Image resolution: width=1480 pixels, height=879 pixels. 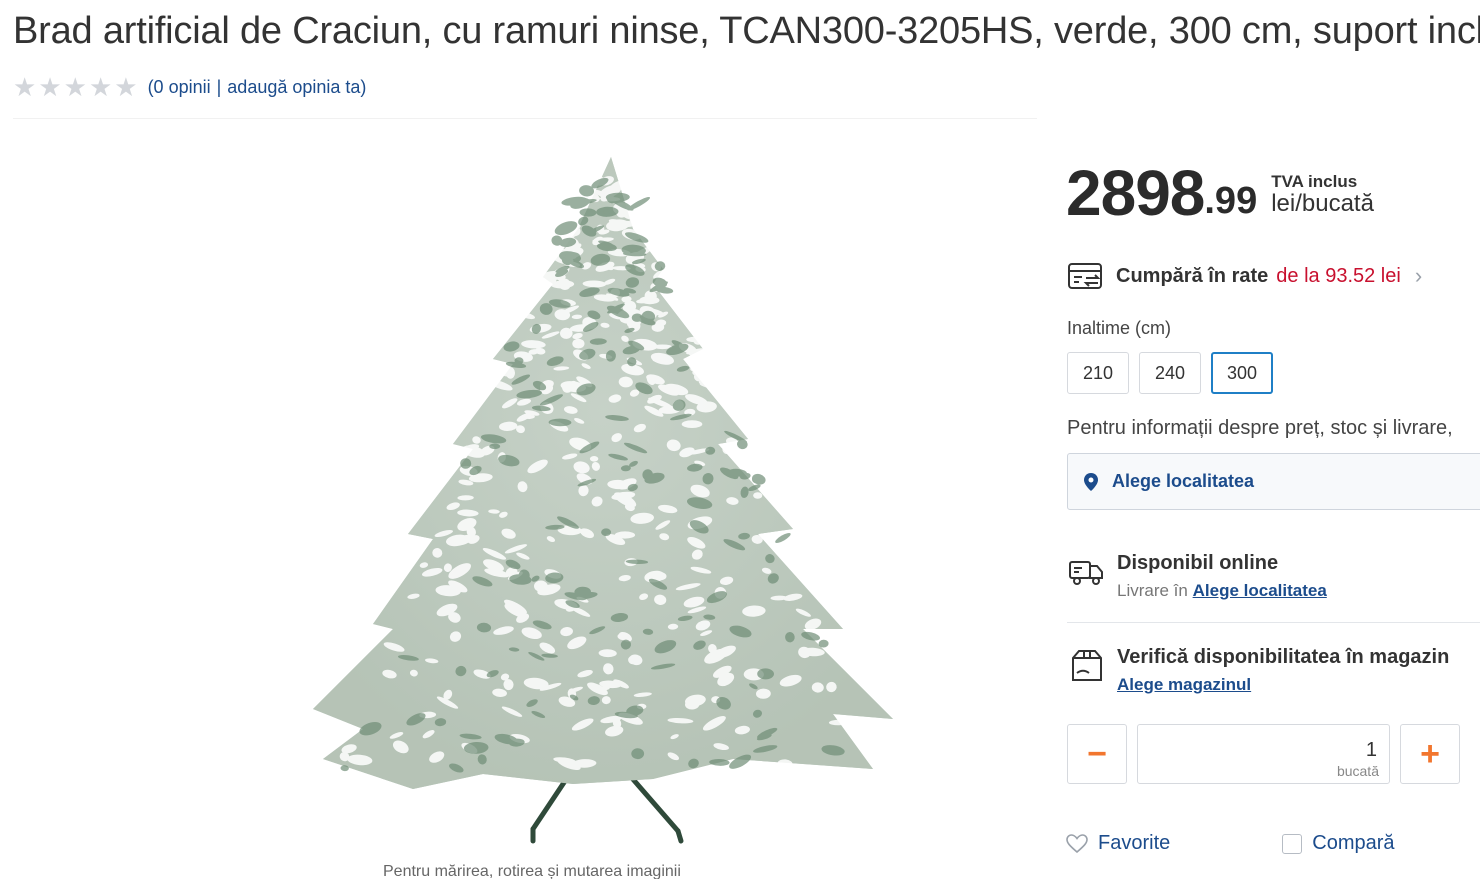 I want to click on height-option-300: 300, so click(x=1242, y=373).